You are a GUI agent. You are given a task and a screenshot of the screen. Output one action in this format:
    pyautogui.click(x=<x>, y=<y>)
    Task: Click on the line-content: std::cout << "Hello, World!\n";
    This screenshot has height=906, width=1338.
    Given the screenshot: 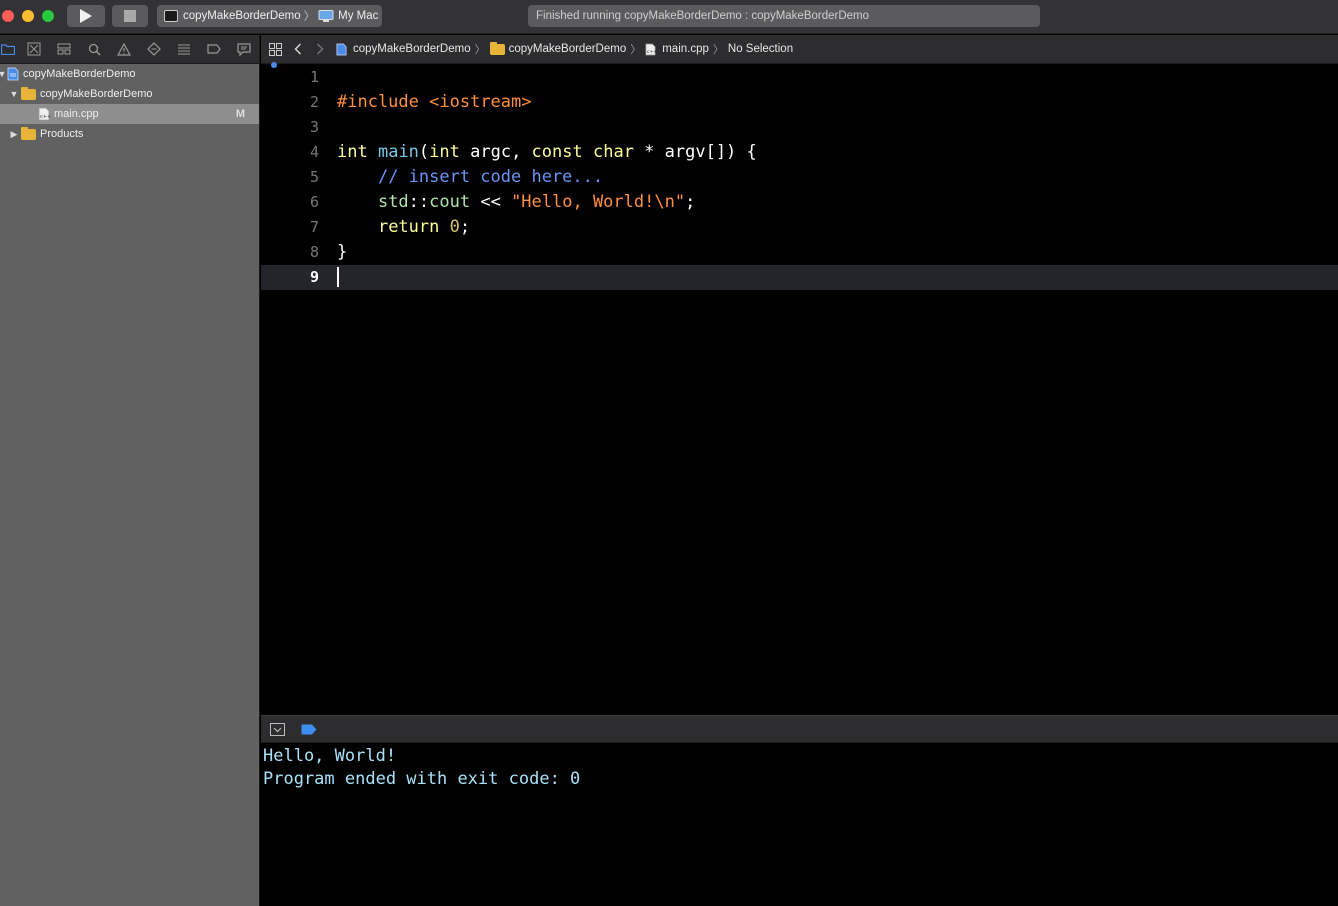 What is the action you would take?
    pyautogui.click(x=516, y=202)
    